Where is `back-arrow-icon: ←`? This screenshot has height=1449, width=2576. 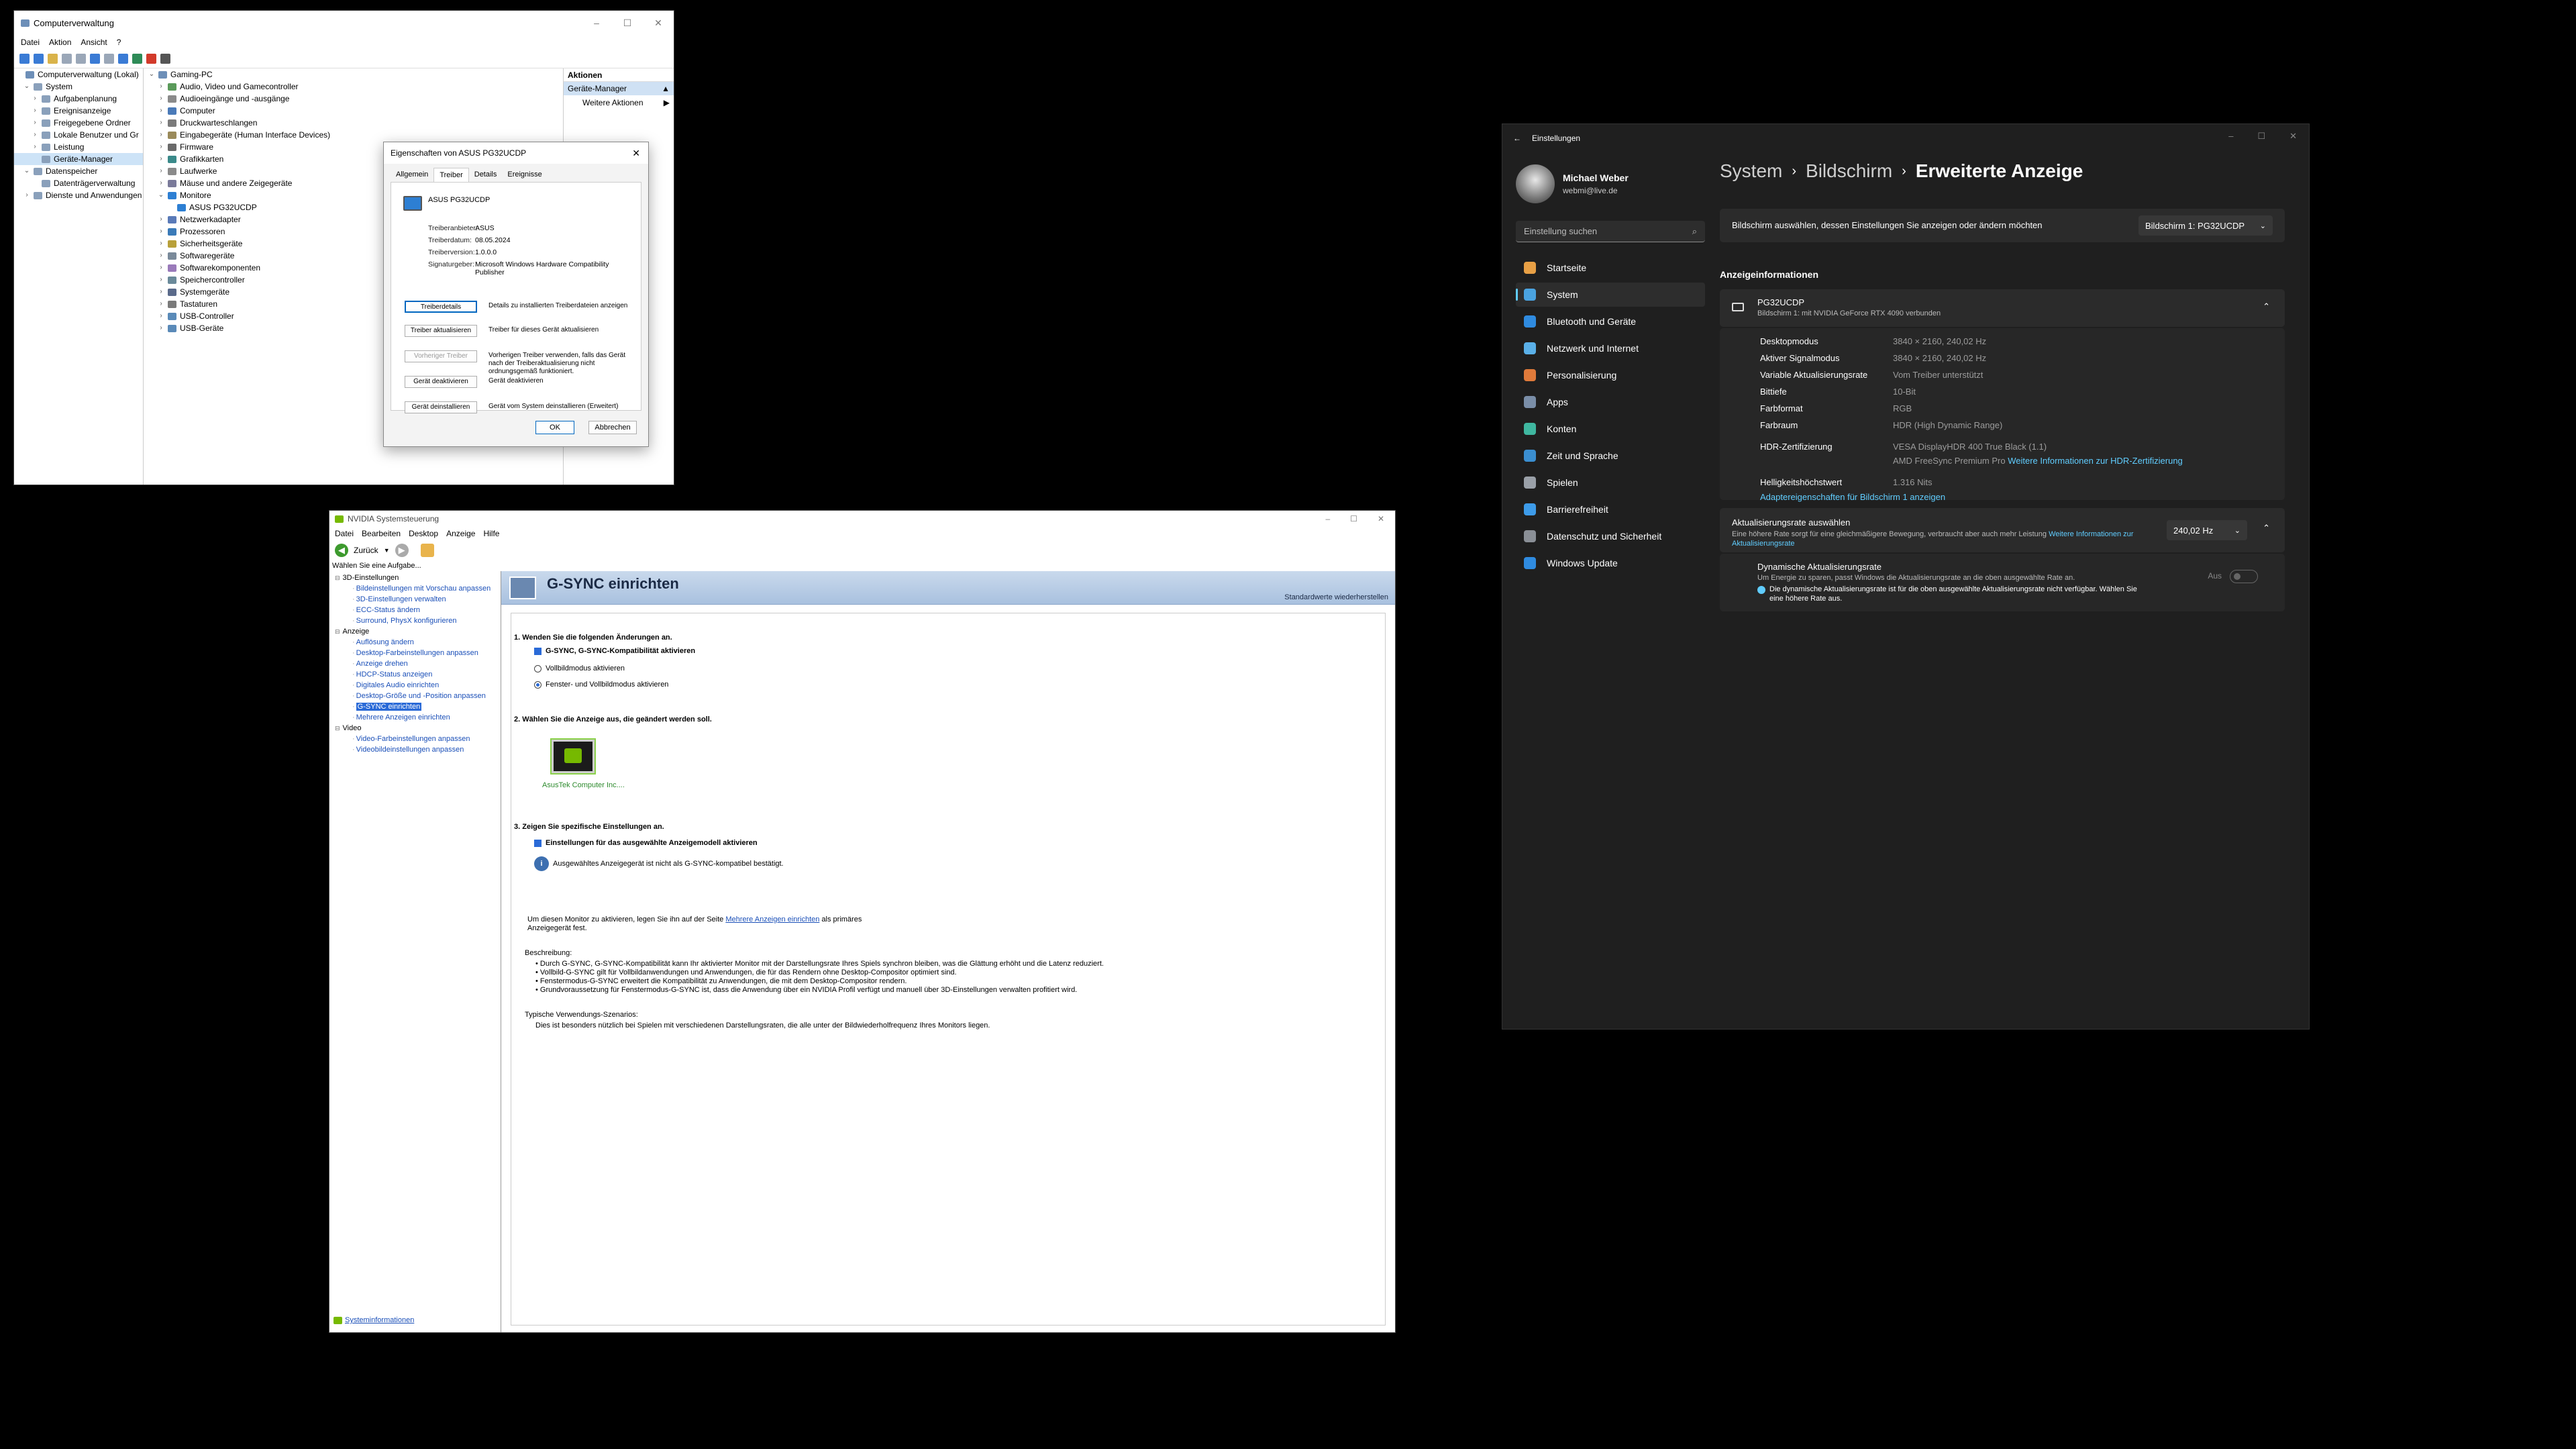 back-arrow-icon: ← is located at coordinates (1517, 138).